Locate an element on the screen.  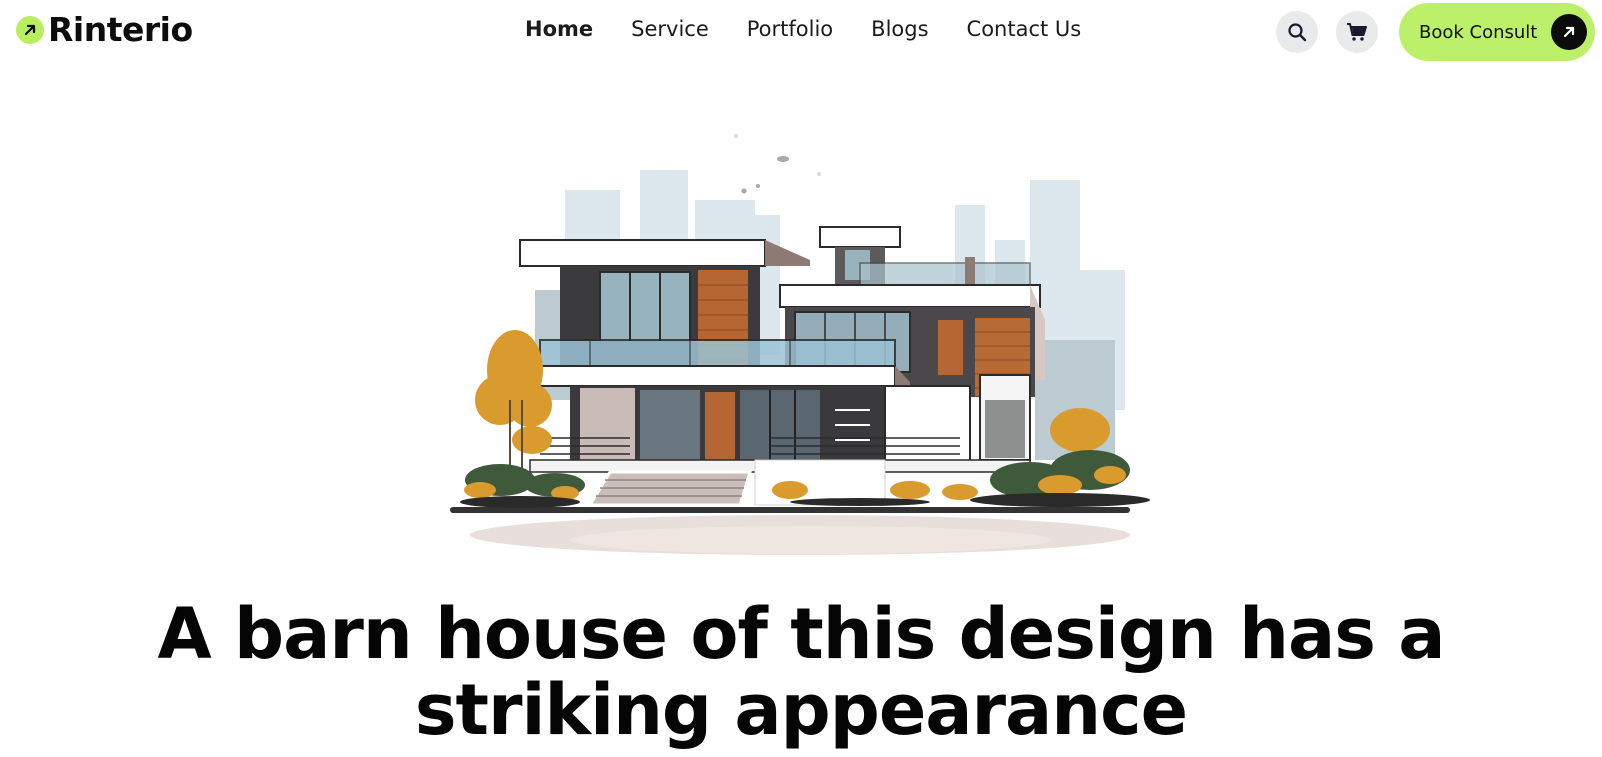
cart-button is located at coordinates (1357, 32).